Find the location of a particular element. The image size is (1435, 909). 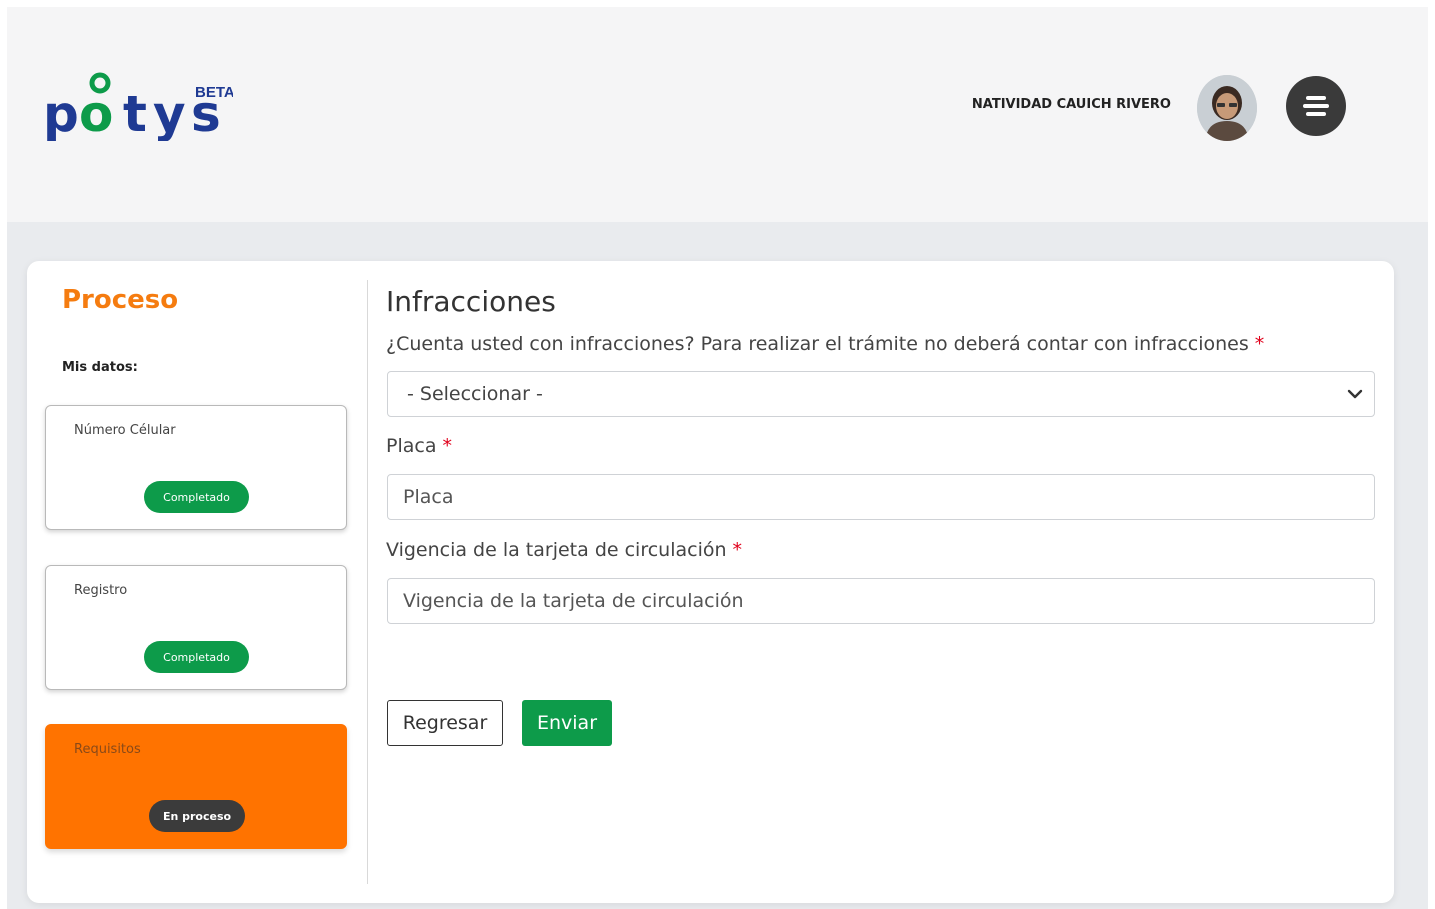

placa-placeholder: Placa is located at coordinates (428, 497).